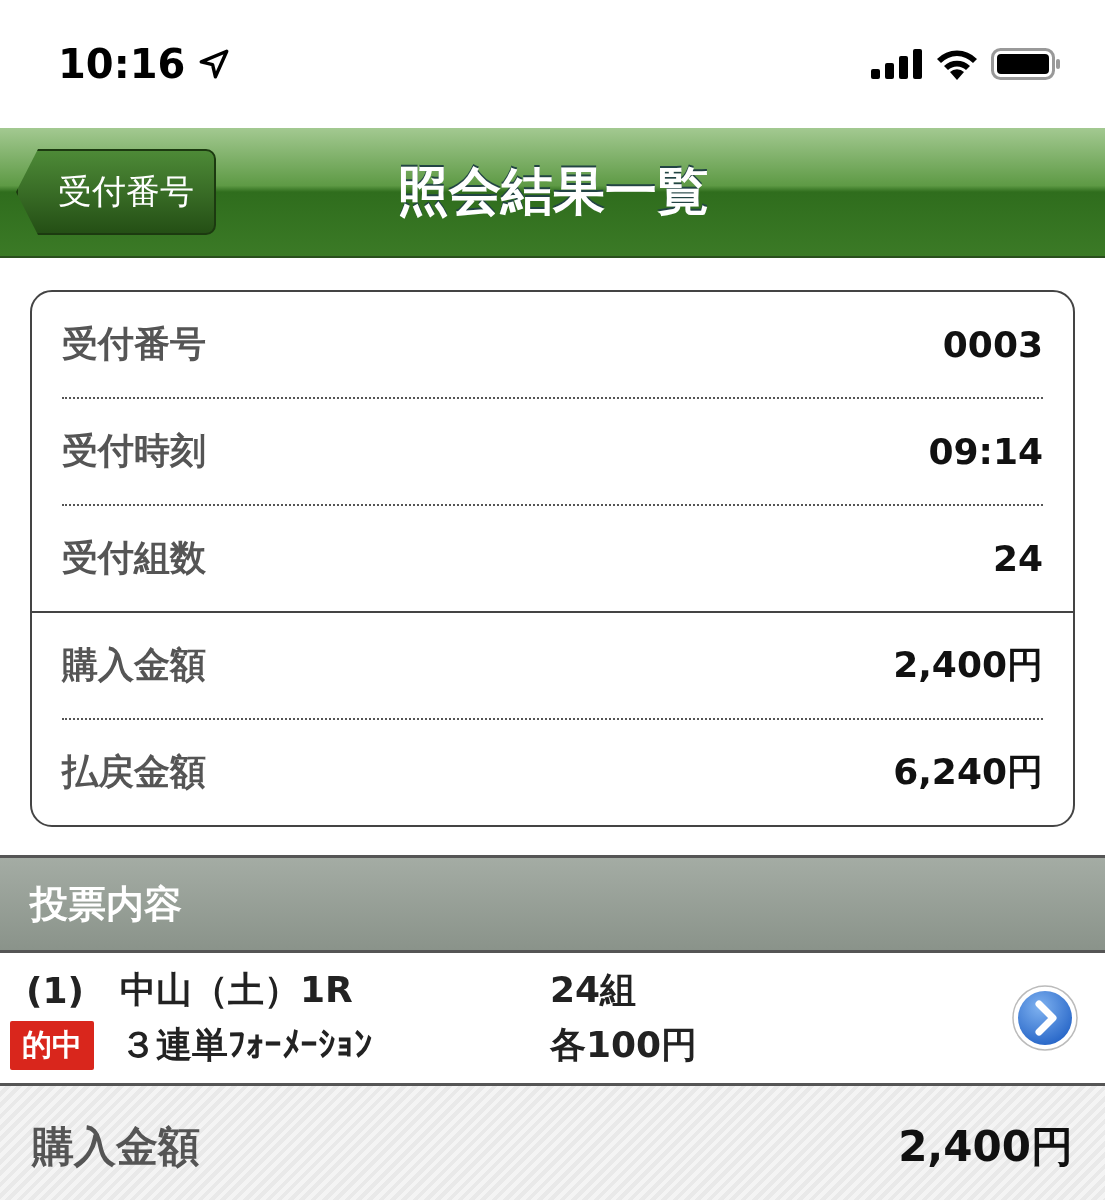 This screenshot has height=1200, width=1105. I want to click on summary-label: 払戻金額, so click(134, 772).